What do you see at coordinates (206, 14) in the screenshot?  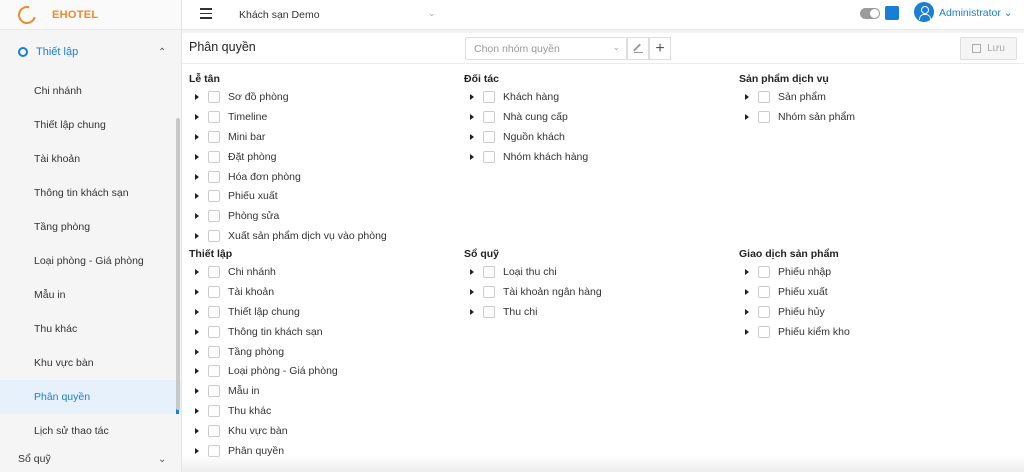 I see `menu-toggle-icon` at bounding box center [206, 14].